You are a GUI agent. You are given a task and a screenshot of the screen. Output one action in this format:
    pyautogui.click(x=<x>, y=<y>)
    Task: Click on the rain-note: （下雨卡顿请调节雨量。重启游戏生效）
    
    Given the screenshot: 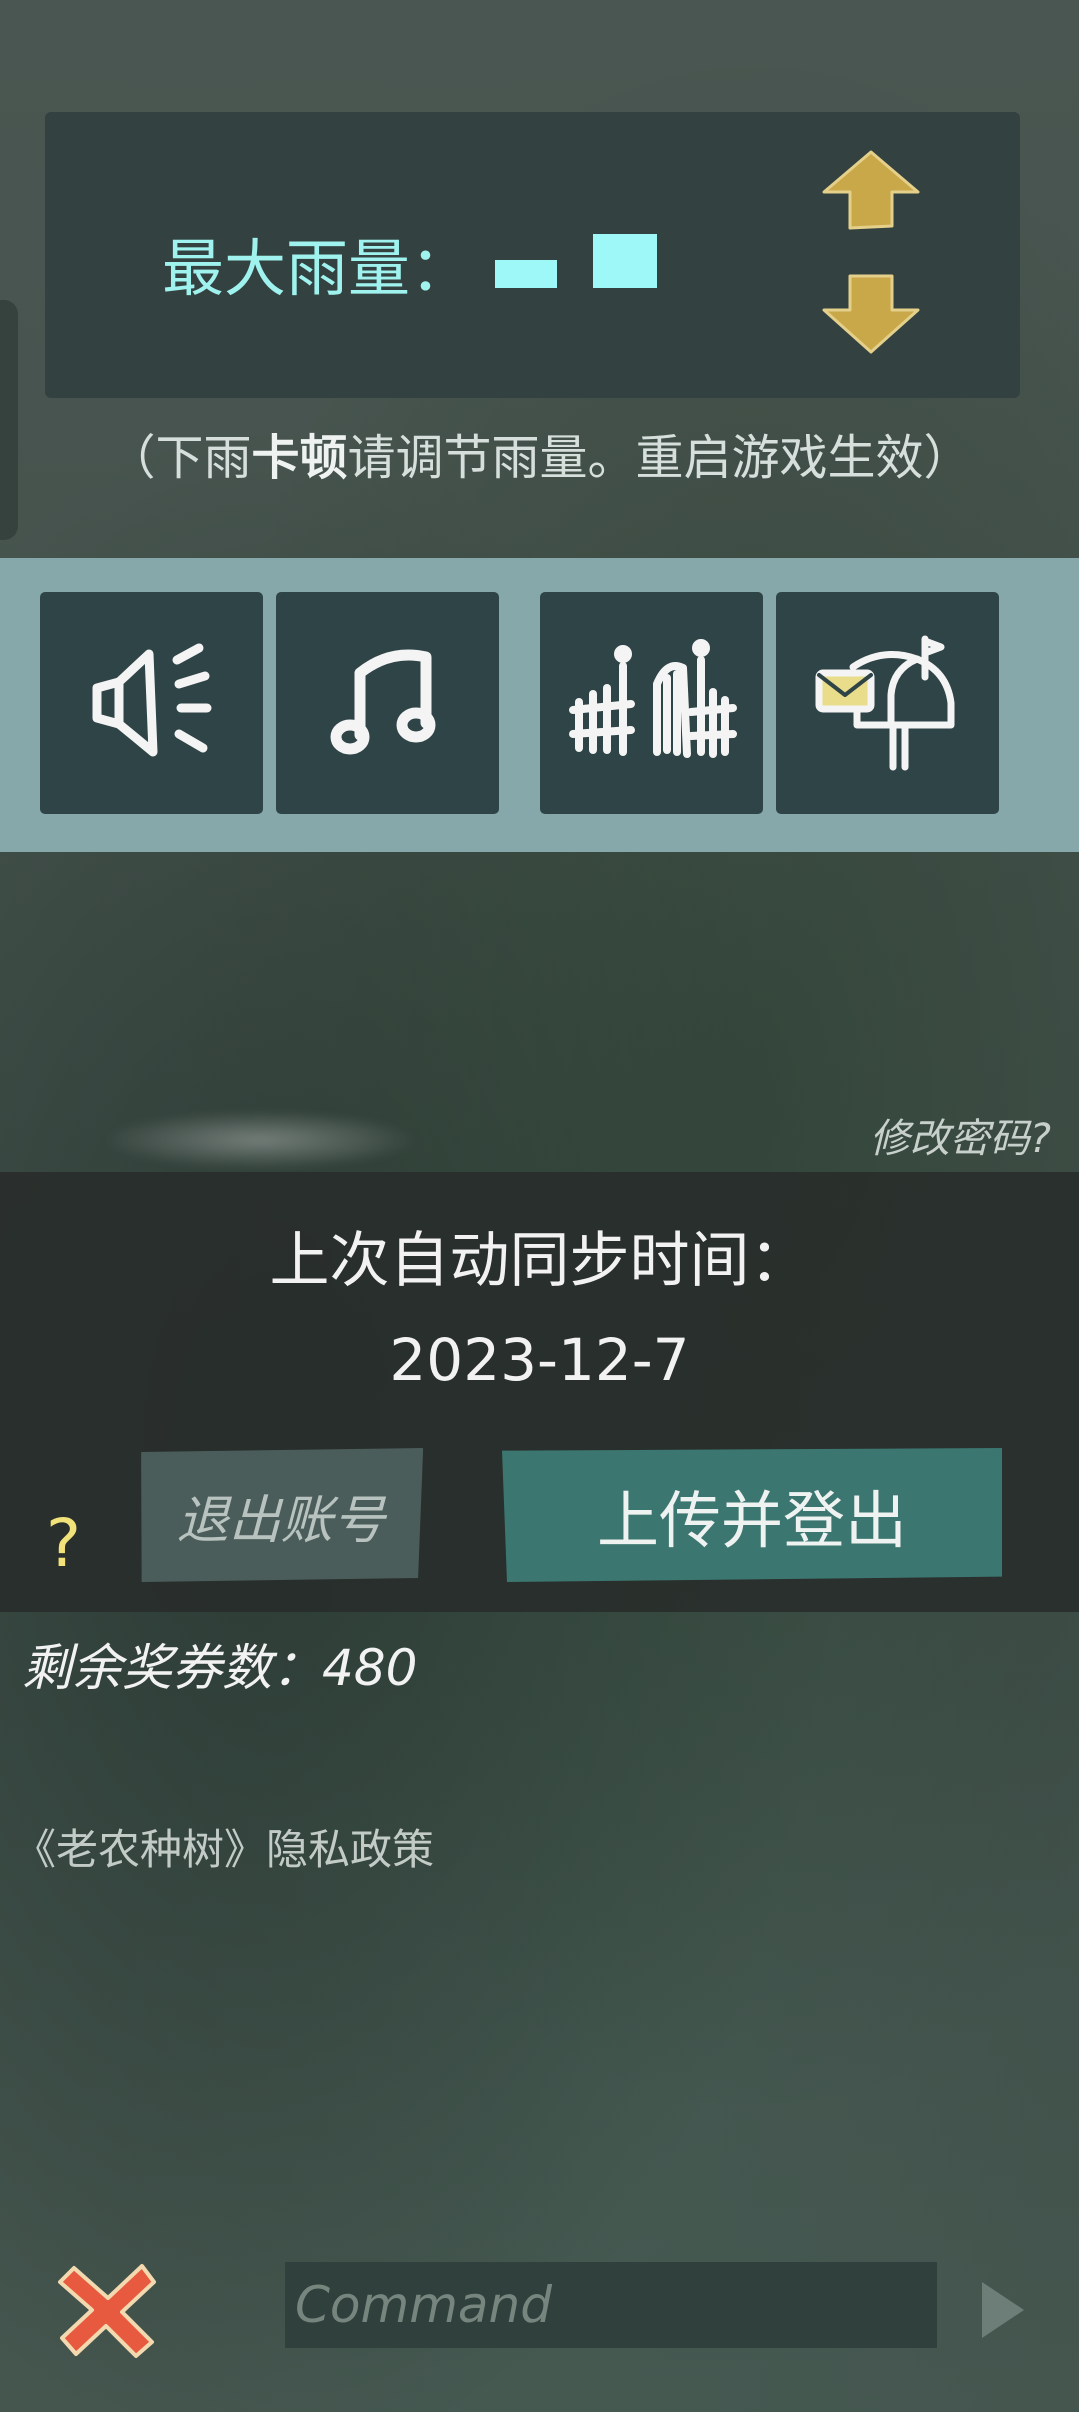 What is the action you would take?
    pyautogui.click(x=539, y=453)
    